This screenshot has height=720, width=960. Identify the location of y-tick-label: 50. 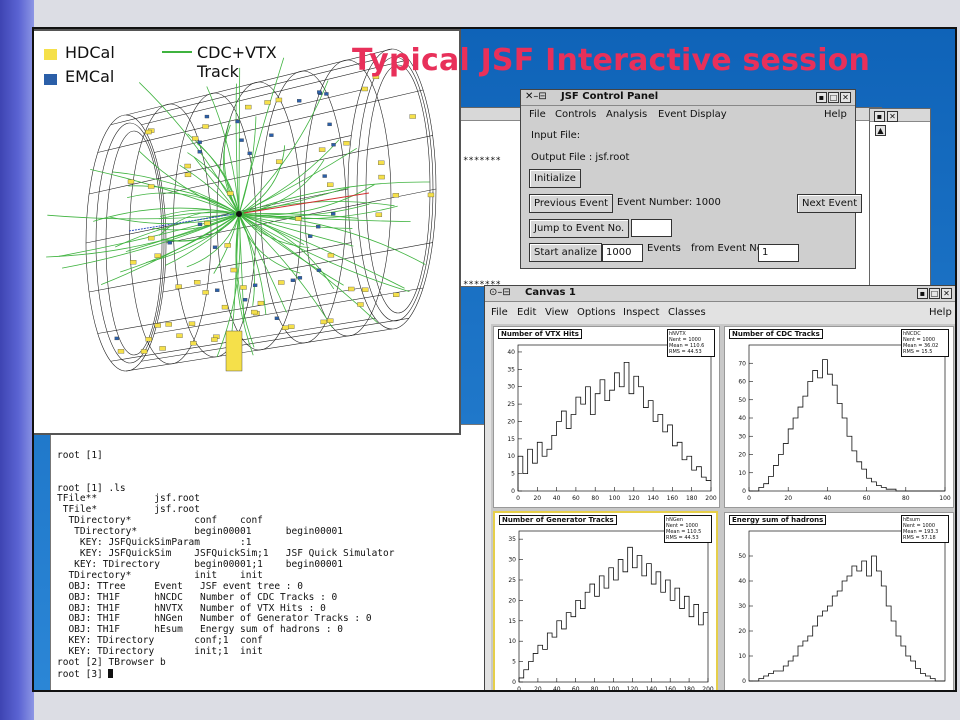
(742, 556).